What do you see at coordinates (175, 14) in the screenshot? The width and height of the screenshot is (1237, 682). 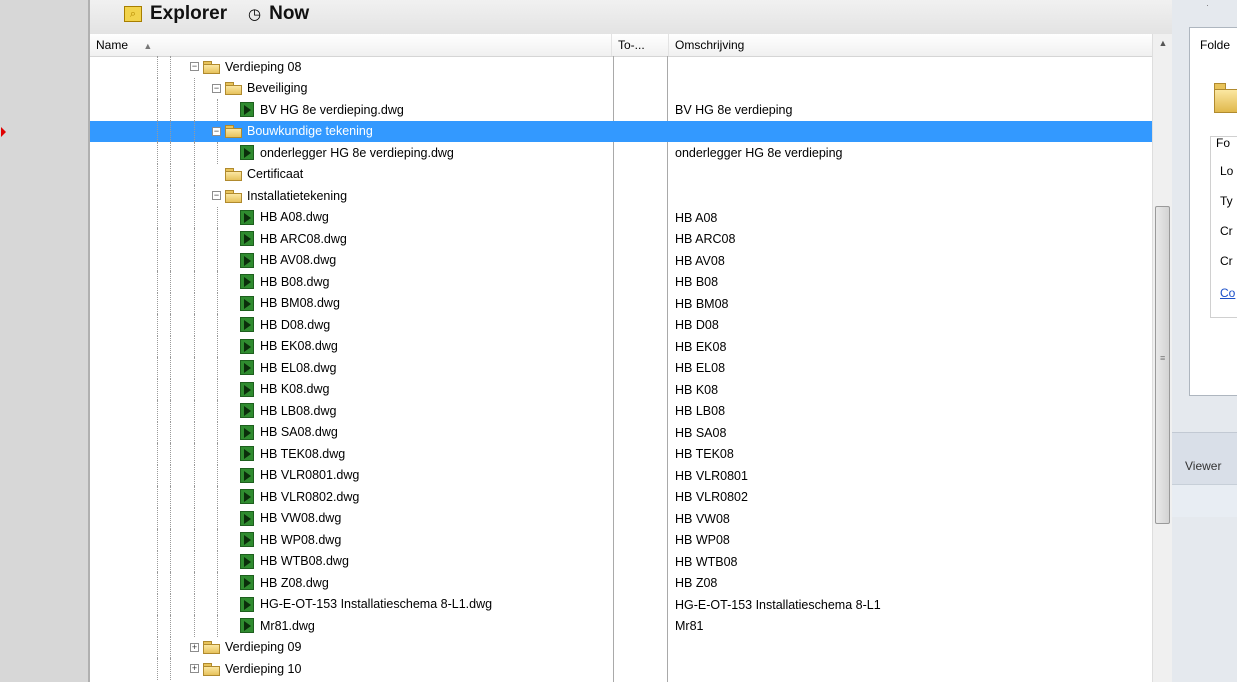 I see `explorer-view-button: ⌕ Explorer` at bounding box center [175, 14].